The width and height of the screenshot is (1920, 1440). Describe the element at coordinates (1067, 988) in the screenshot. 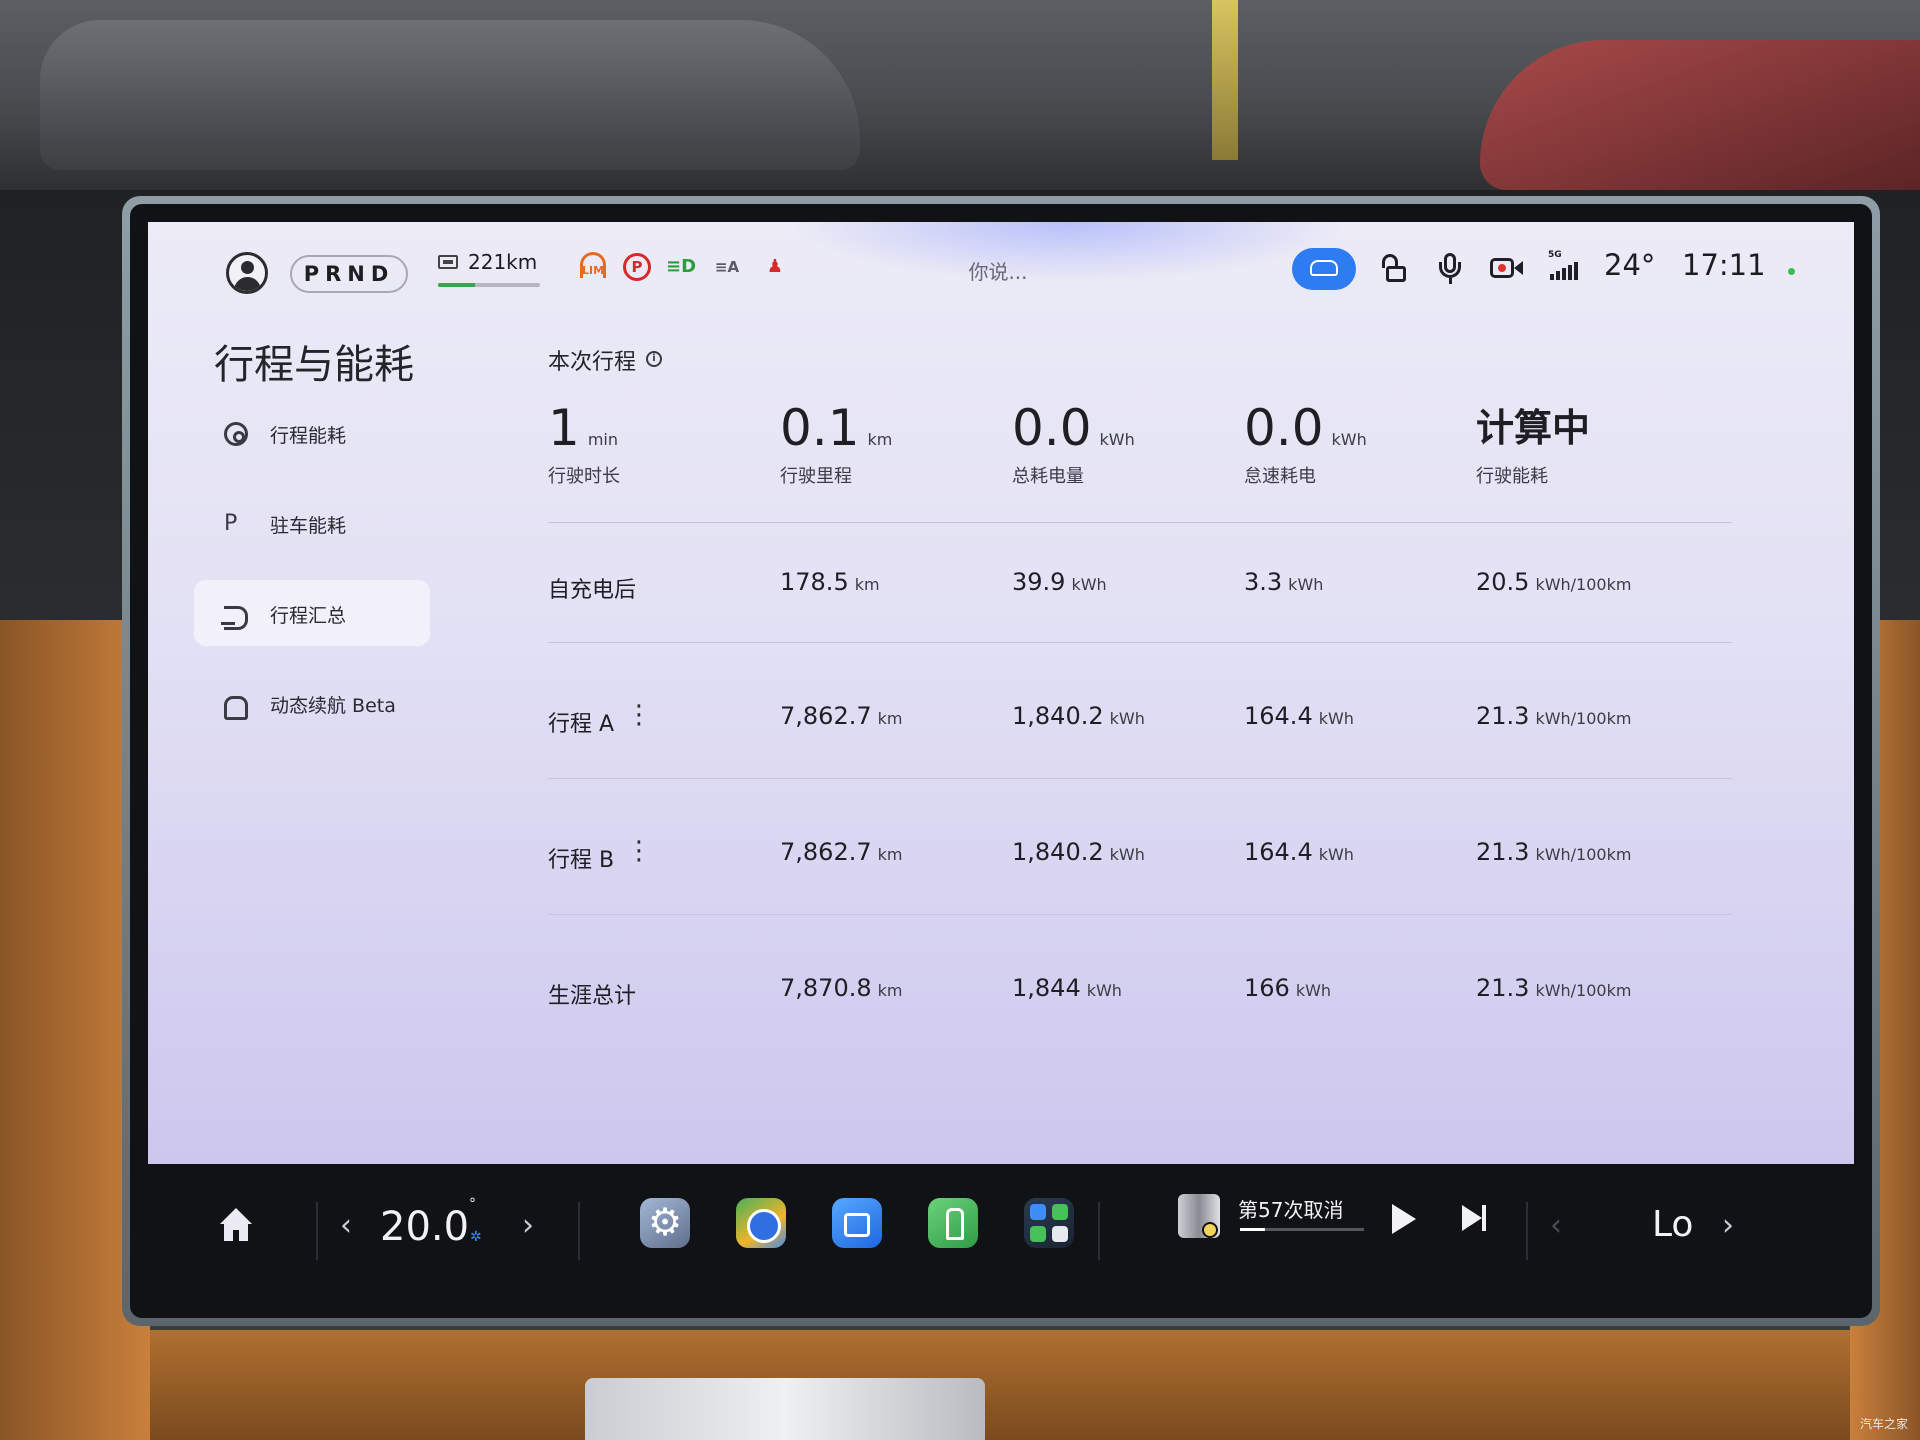

I see `row-energy: 1,844 kWh` at that location.